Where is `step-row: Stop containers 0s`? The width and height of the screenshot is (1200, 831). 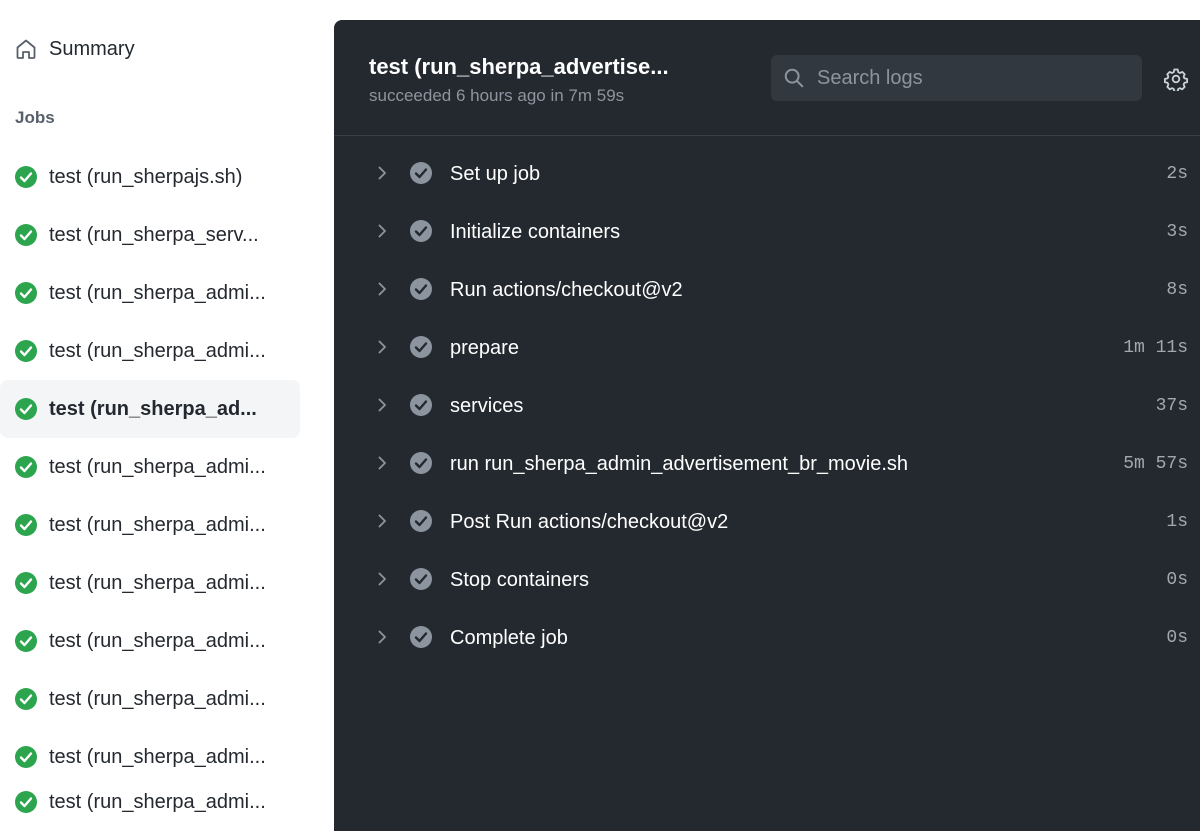 step-row: Stop containers 0s is located at coordinates (777, 580).